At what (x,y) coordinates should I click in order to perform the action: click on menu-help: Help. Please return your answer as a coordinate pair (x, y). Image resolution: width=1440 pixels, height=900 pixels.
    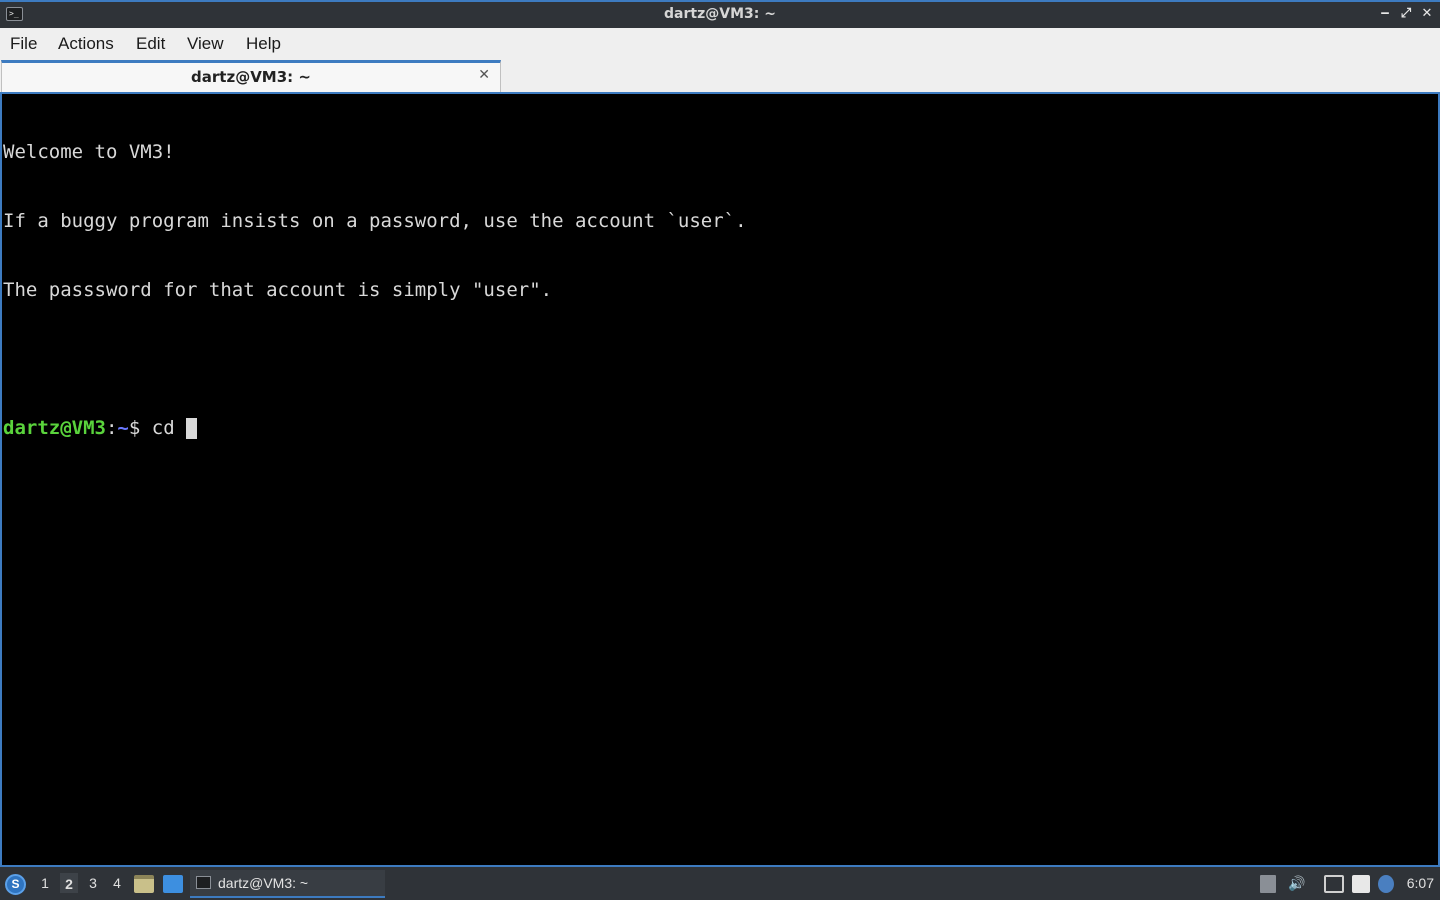
    Looking at the image, I should click on (263, 44).